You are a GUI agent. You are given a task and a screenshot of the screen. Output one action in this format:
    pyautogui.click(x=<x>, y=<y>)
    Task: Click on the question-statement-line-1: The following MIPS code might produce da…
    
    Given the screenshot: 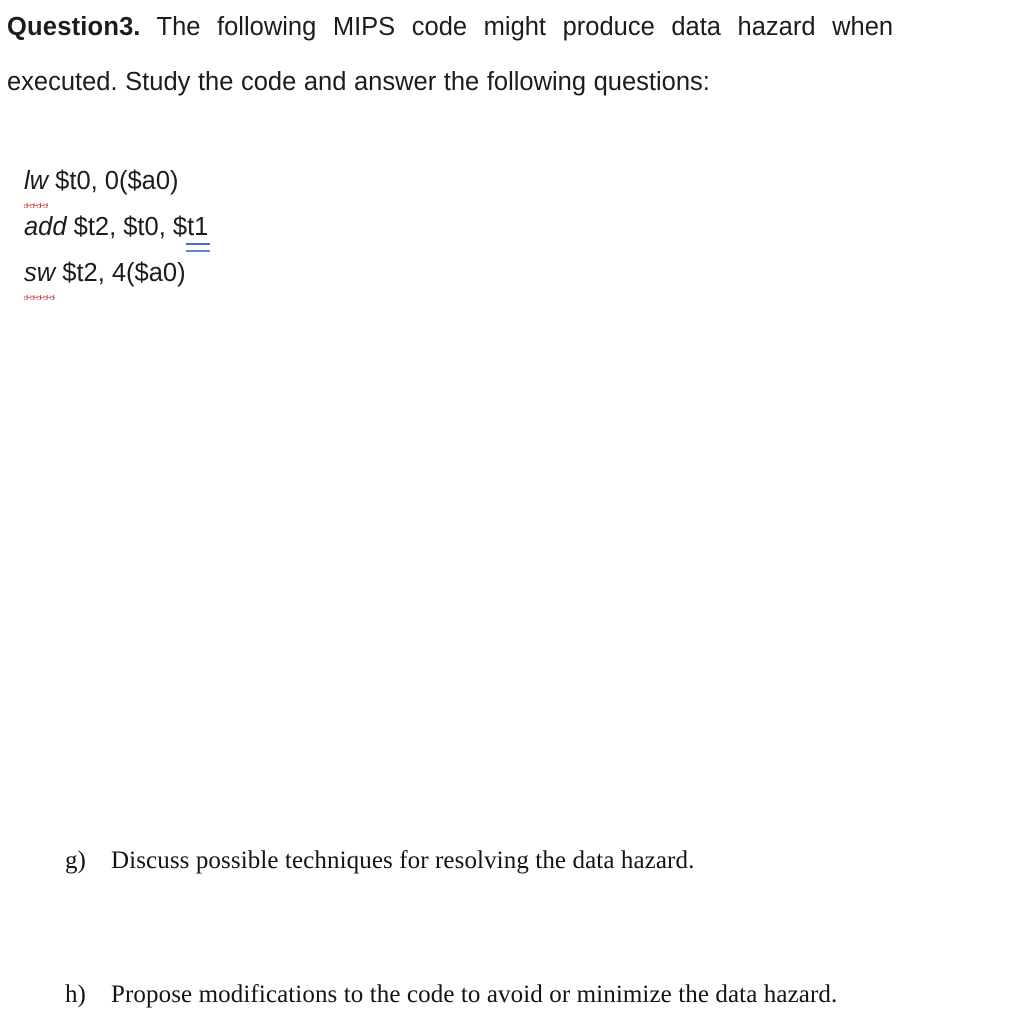 What is the action you would take?
    pyautogui.click(x=525, y=27)
    